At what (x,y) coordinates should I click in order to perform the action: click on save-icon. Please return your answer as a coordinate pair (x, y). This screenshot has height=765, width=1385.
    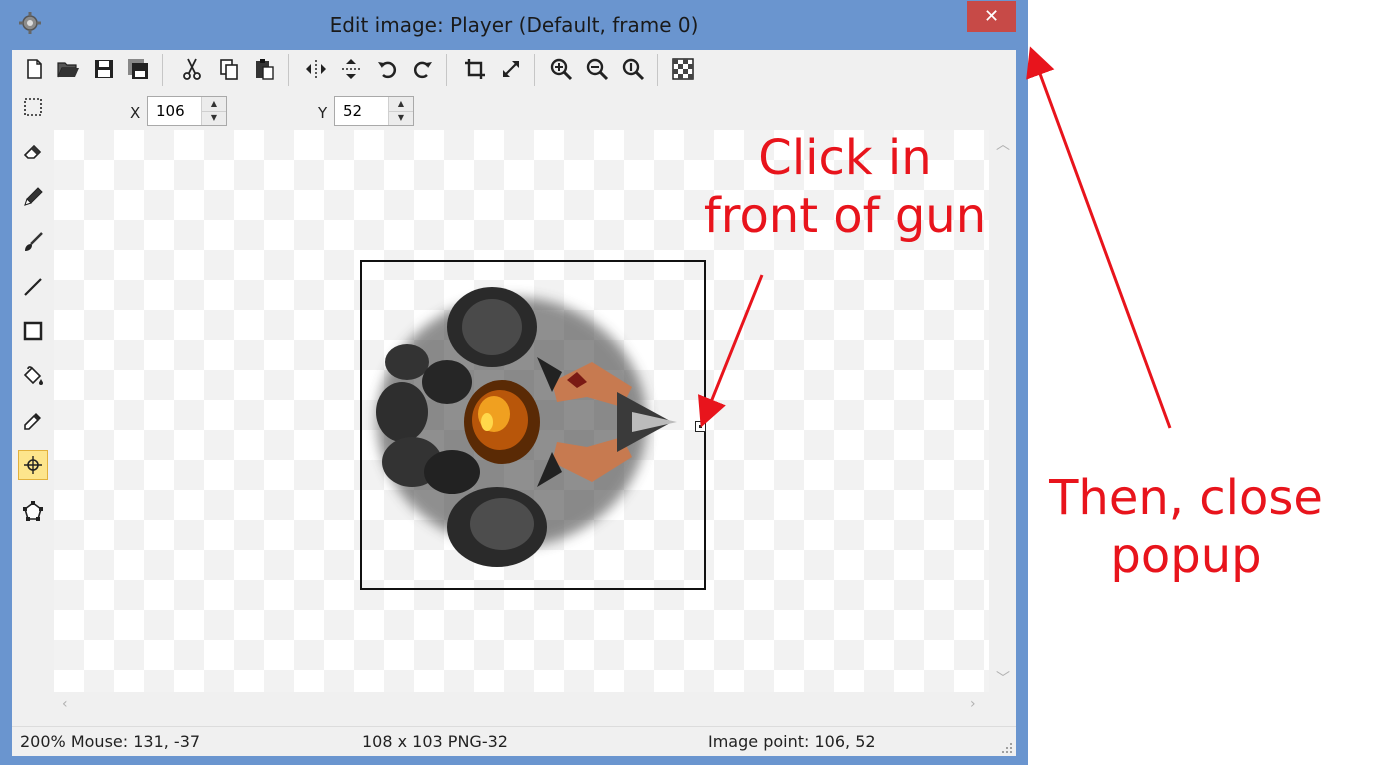
    Looking at the image, I should click on (104, 69).